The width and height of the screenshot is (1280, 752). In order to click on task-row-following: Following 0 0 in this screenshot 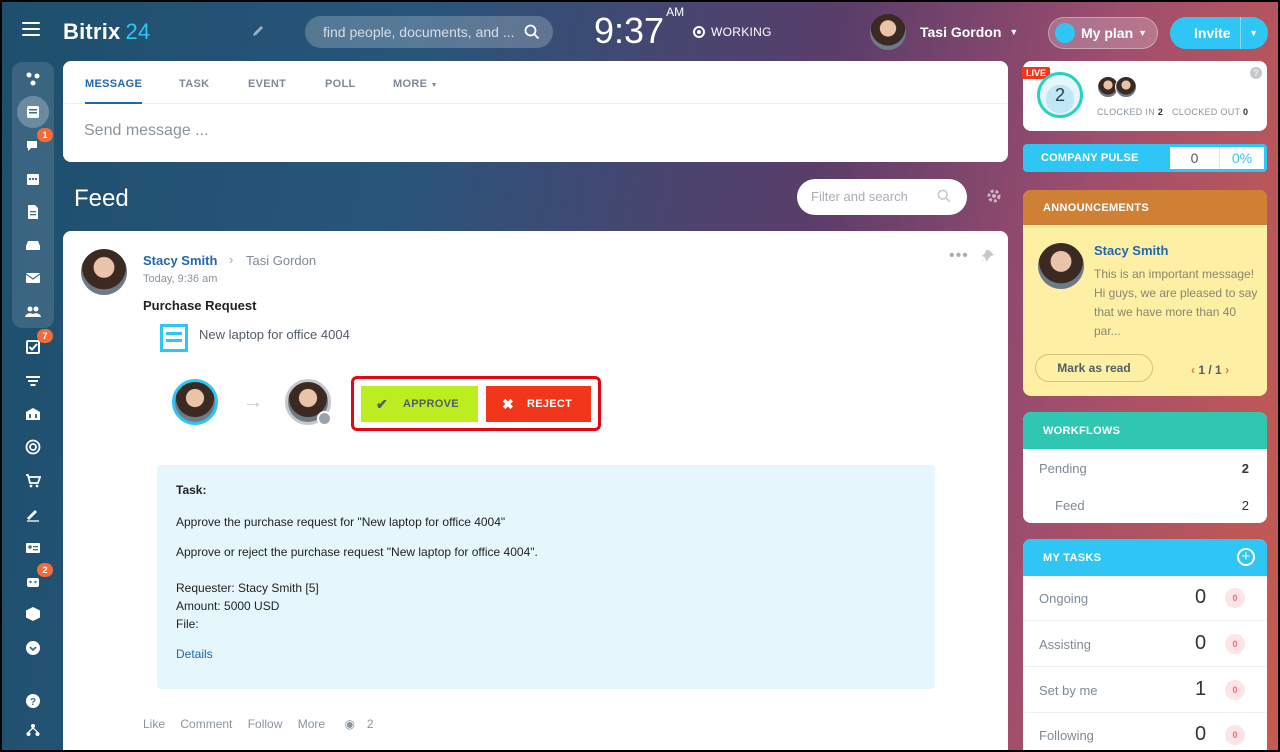, I will do `click(1145, 731)`.